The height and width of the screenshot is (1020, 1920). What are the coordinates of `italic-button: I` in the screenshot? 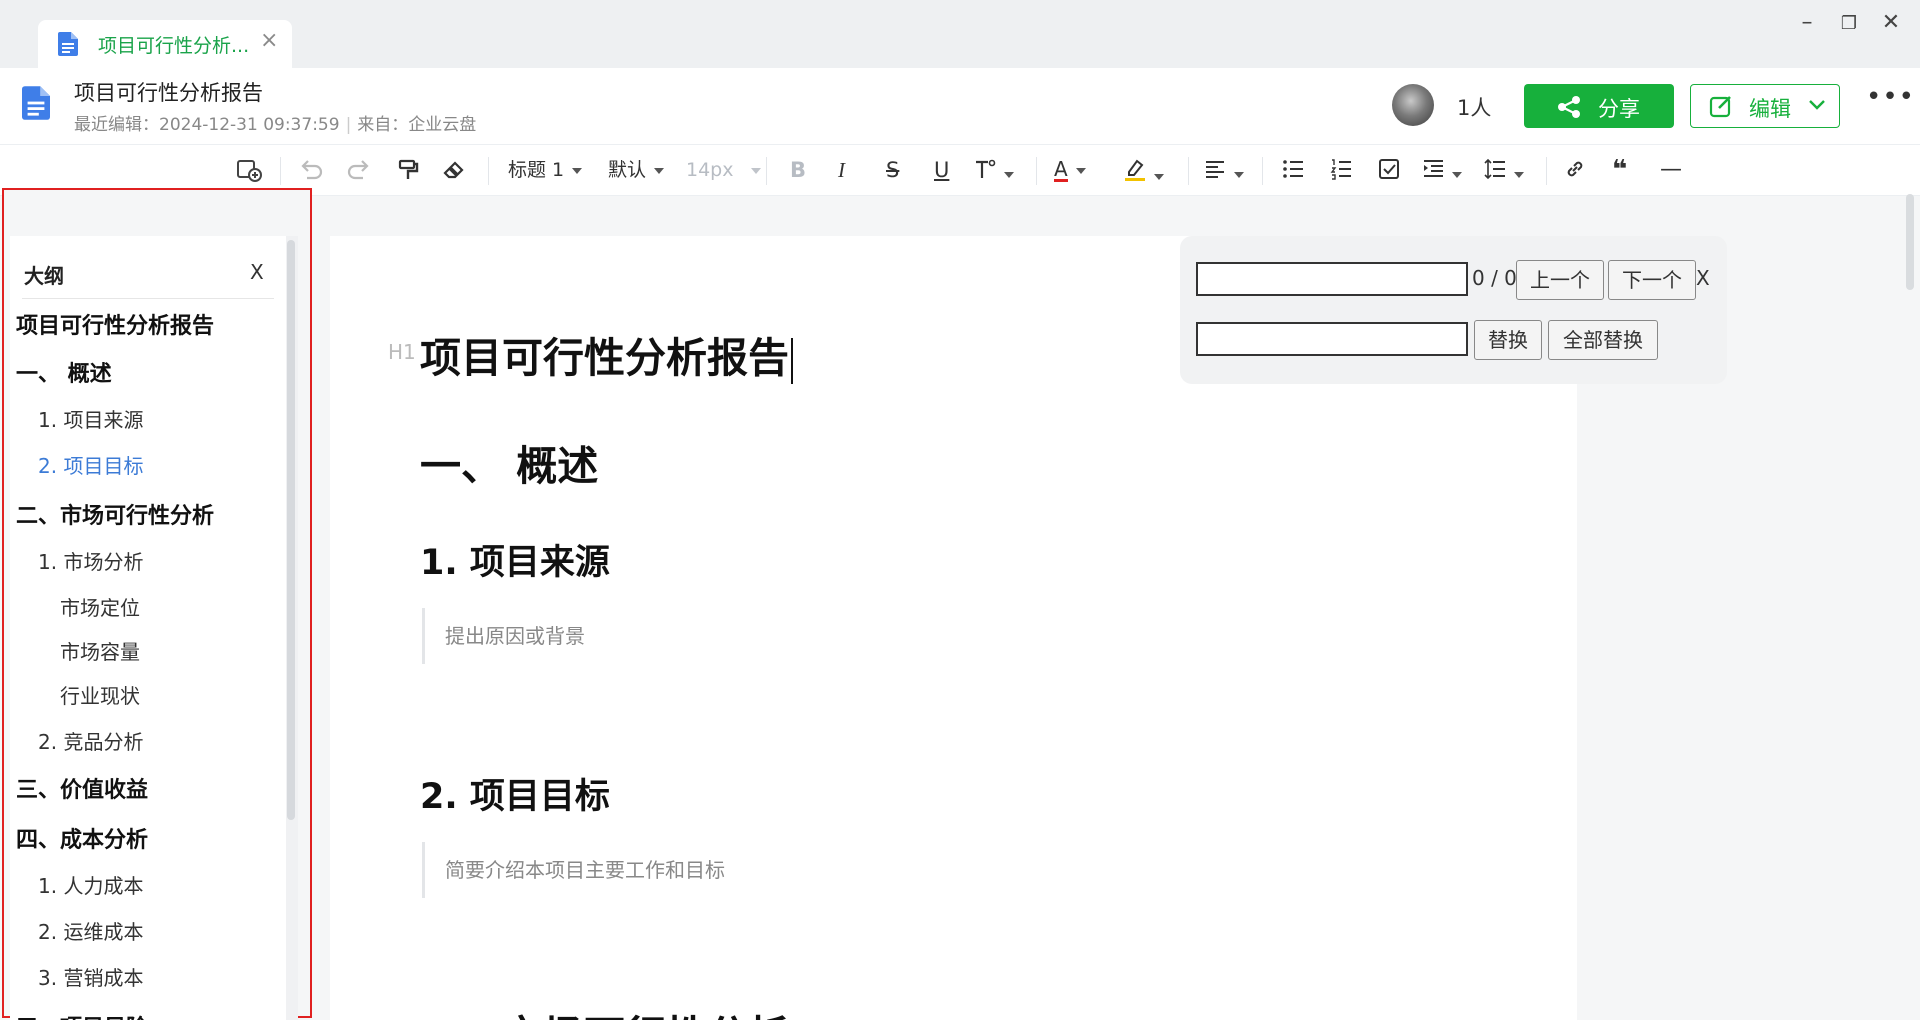 It's located at (841, 170).